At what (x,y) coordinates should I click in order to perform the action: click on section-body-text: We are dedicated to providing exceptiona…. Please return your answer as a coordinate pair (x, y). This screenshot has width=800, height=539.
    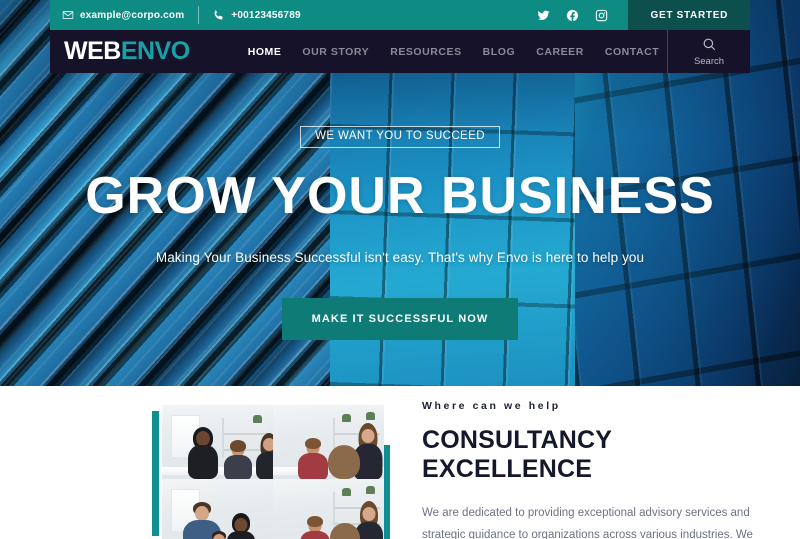
    Looking at the image, I should click on (587, 523).